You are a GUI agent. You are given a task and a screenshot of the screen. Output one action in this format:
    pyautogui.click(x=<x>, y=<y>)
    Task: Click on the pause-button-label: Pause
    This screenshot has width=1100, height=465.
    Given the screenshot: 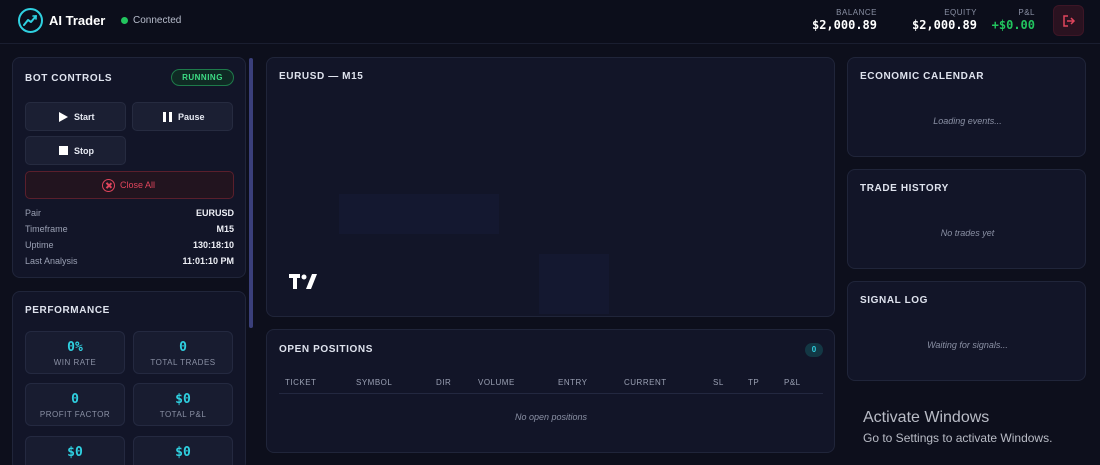 What is the action you would take?
    pyautogui.click(x=191, y=117)
    